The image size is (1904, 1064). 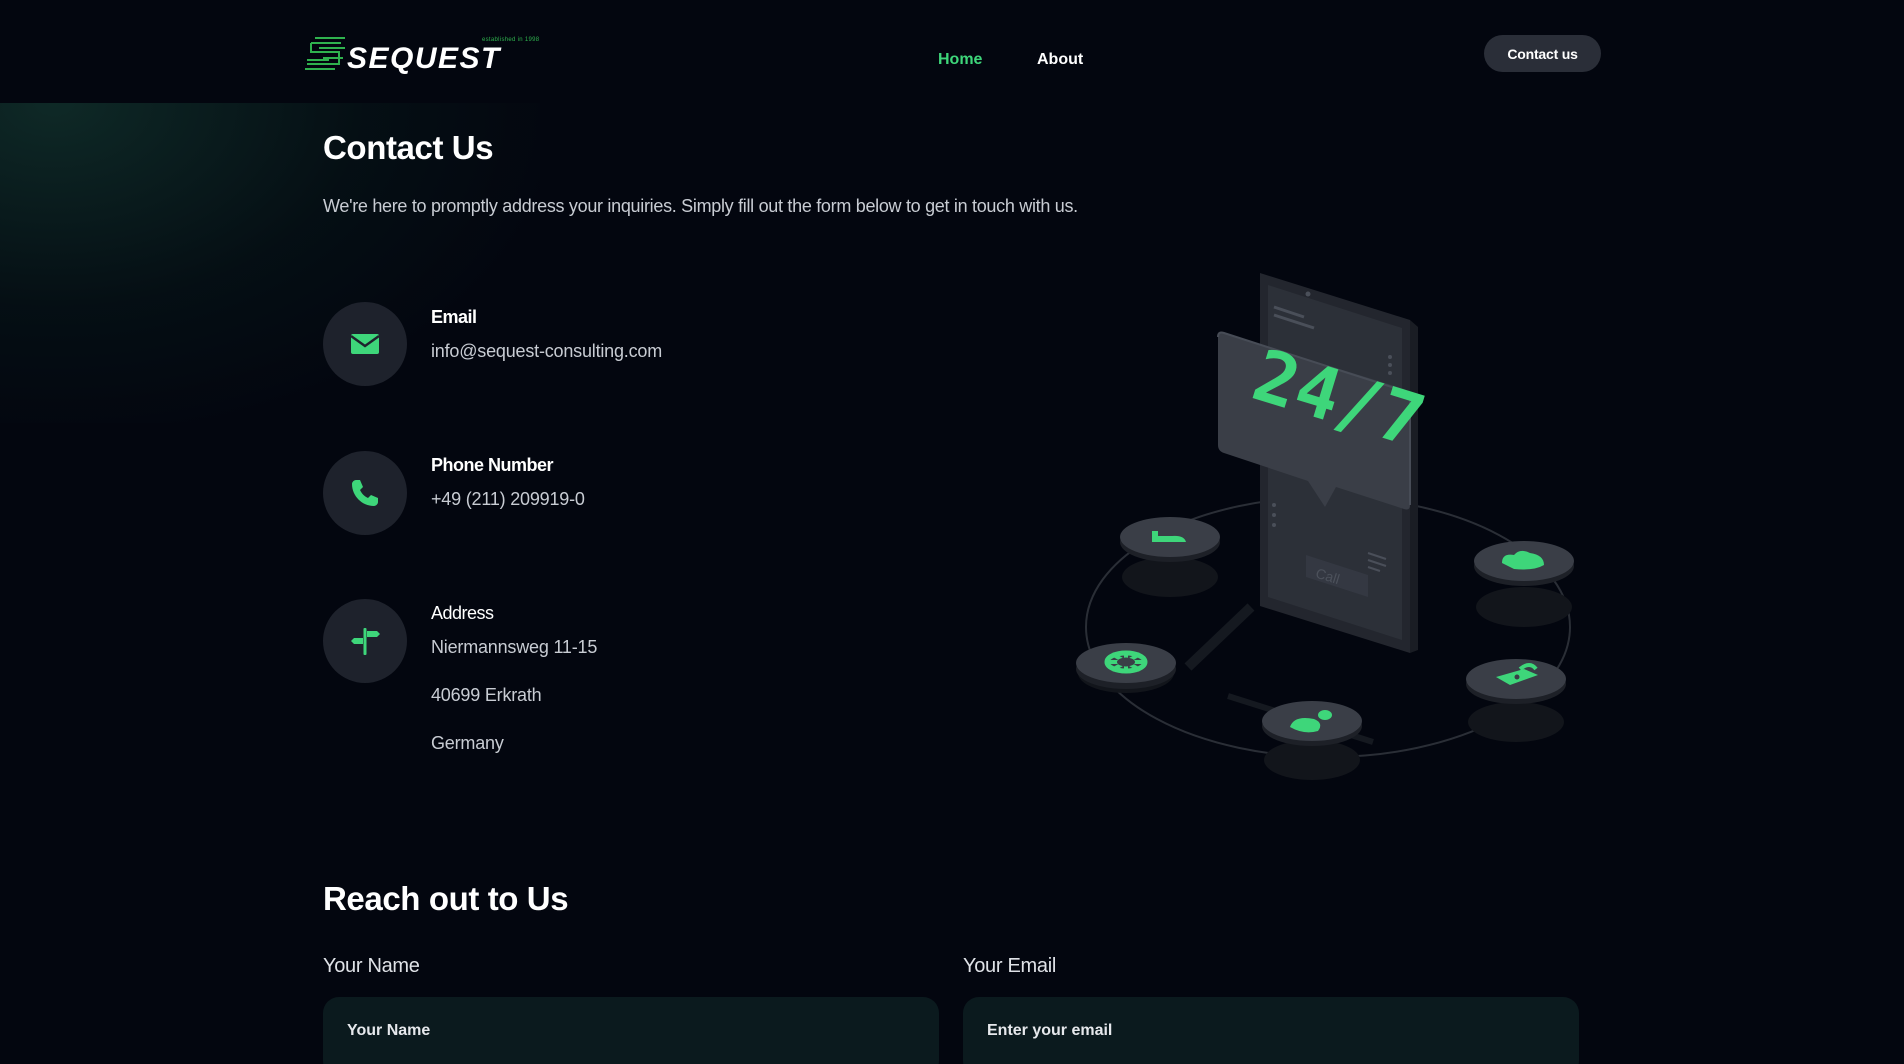 What do you see at coordinates (511, 40) in the screenshot?
I see `logo-tagline: established in 1998` at bounding box center [511, 40].